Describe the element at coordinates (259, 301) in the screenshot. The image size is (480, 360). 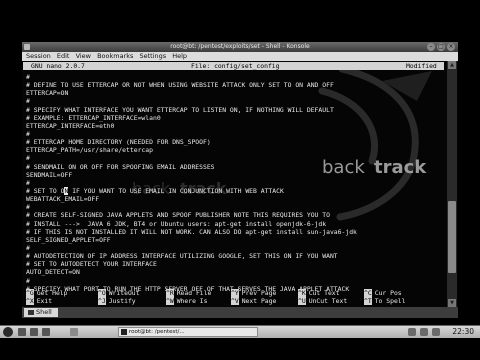
I see `shortcut-label: Next Page` at that location.